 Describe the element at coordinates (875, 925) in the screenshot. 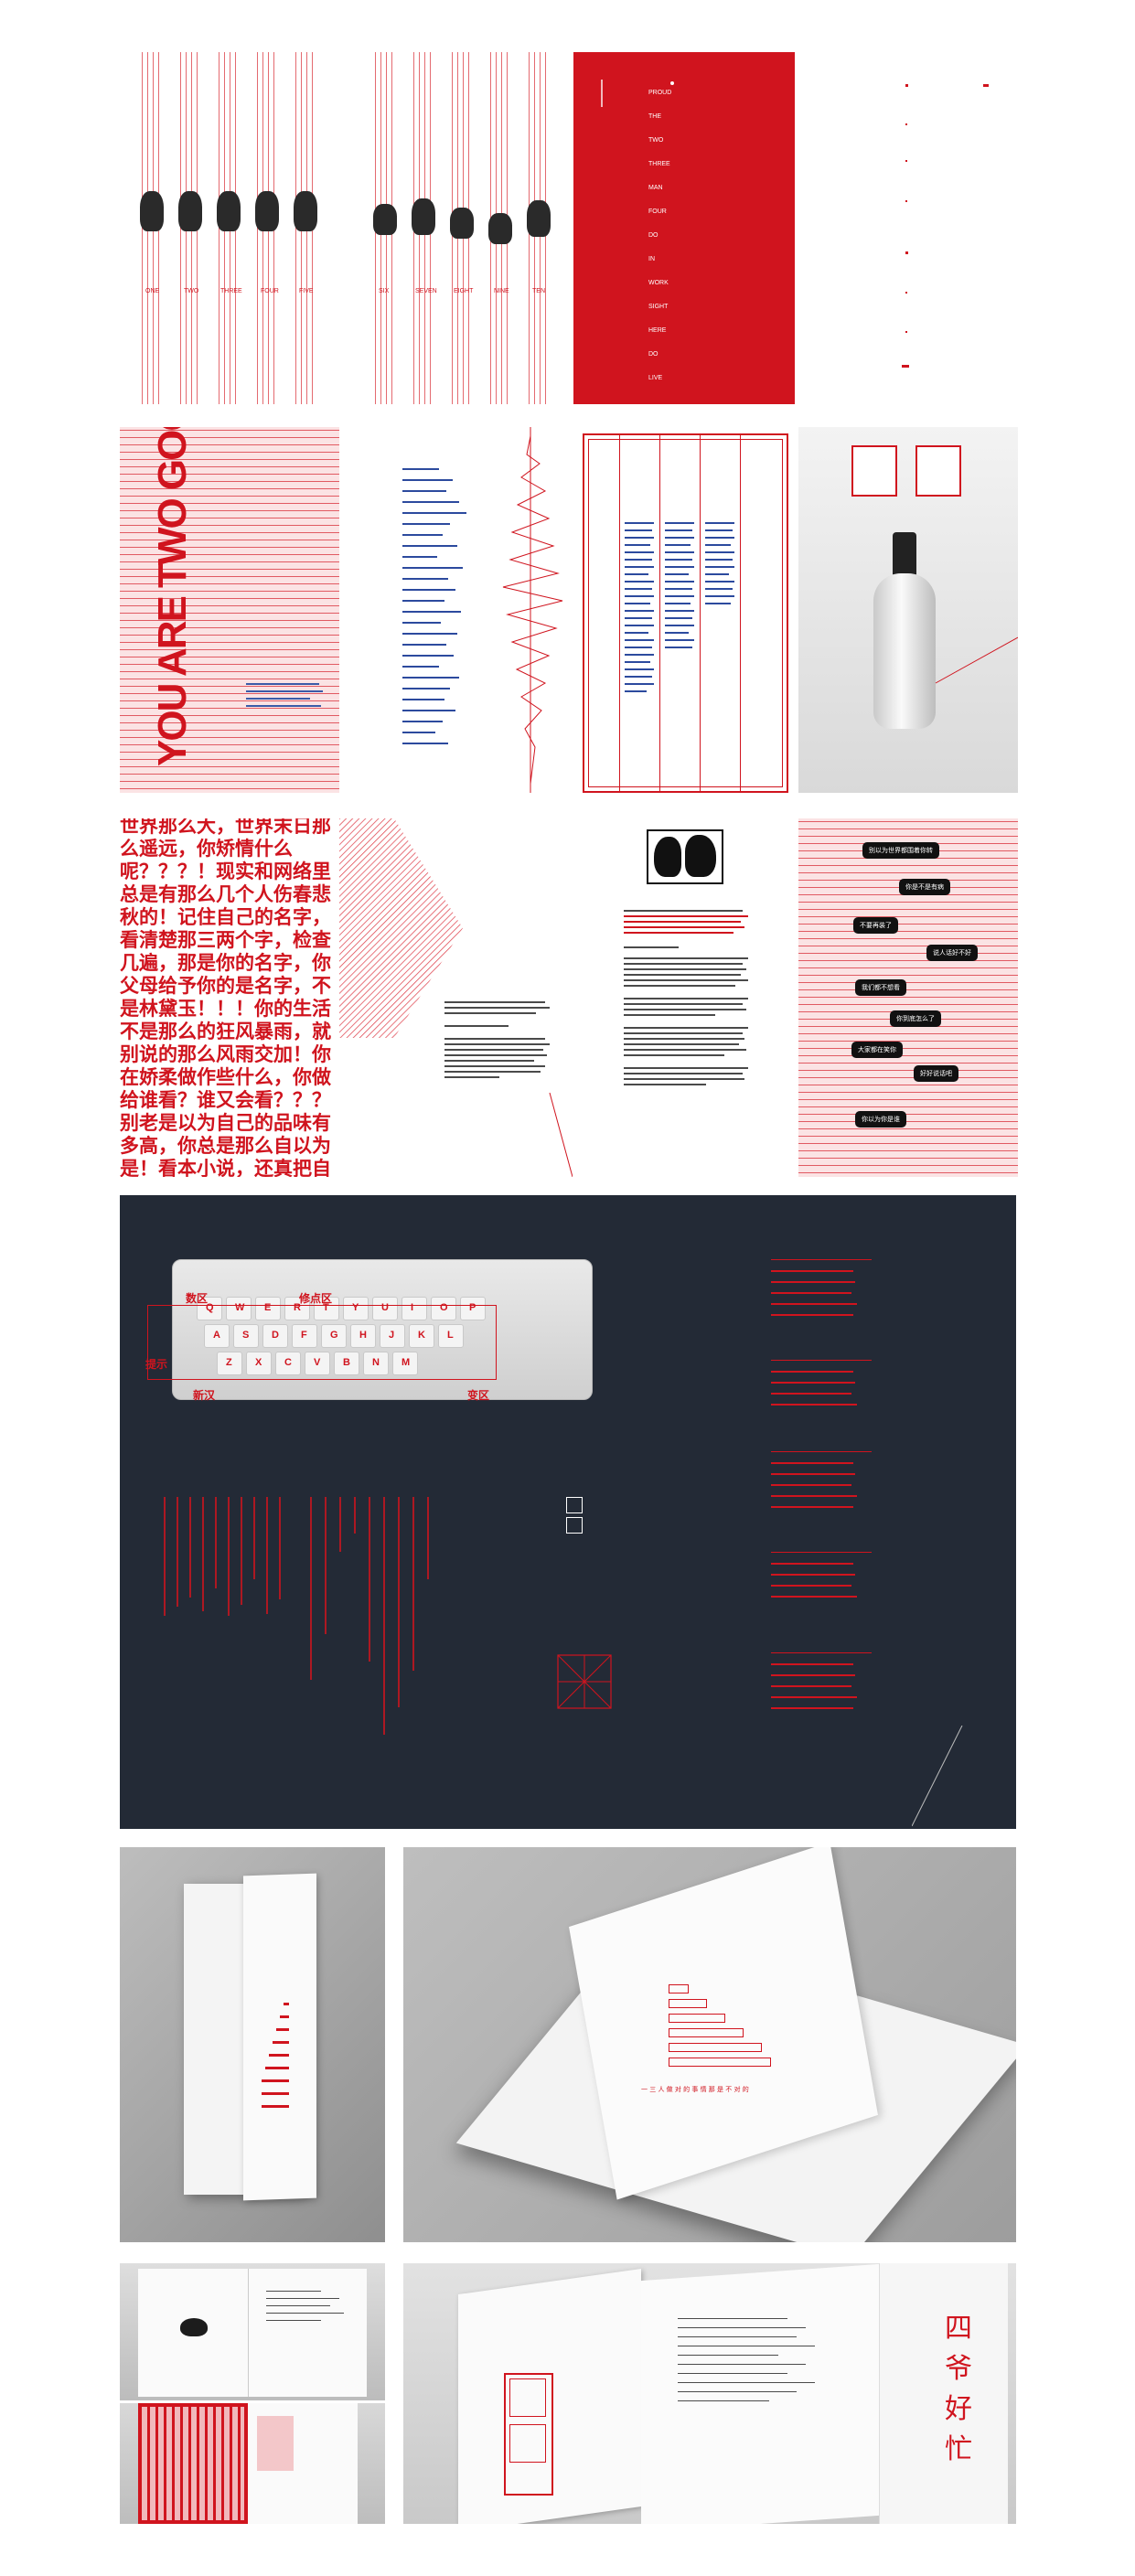

I see `chat-bubble: 不要再装了` at that location.